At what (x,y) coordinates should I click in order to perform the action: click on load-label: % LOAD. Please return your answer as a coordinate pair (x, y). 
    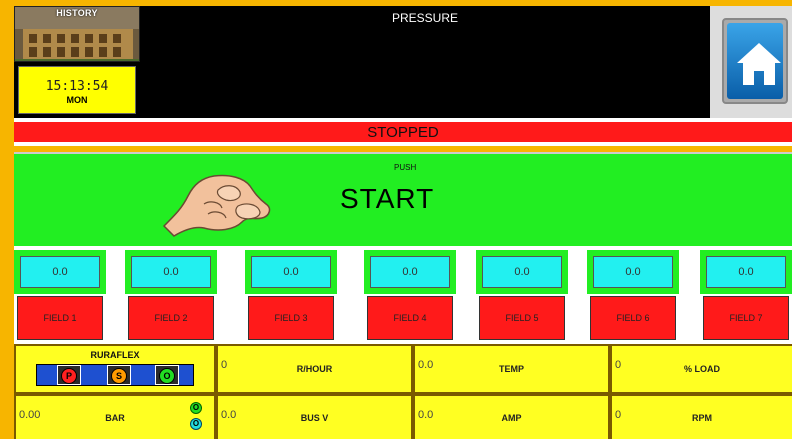
    Looking at the image, I should click on (702, 369).